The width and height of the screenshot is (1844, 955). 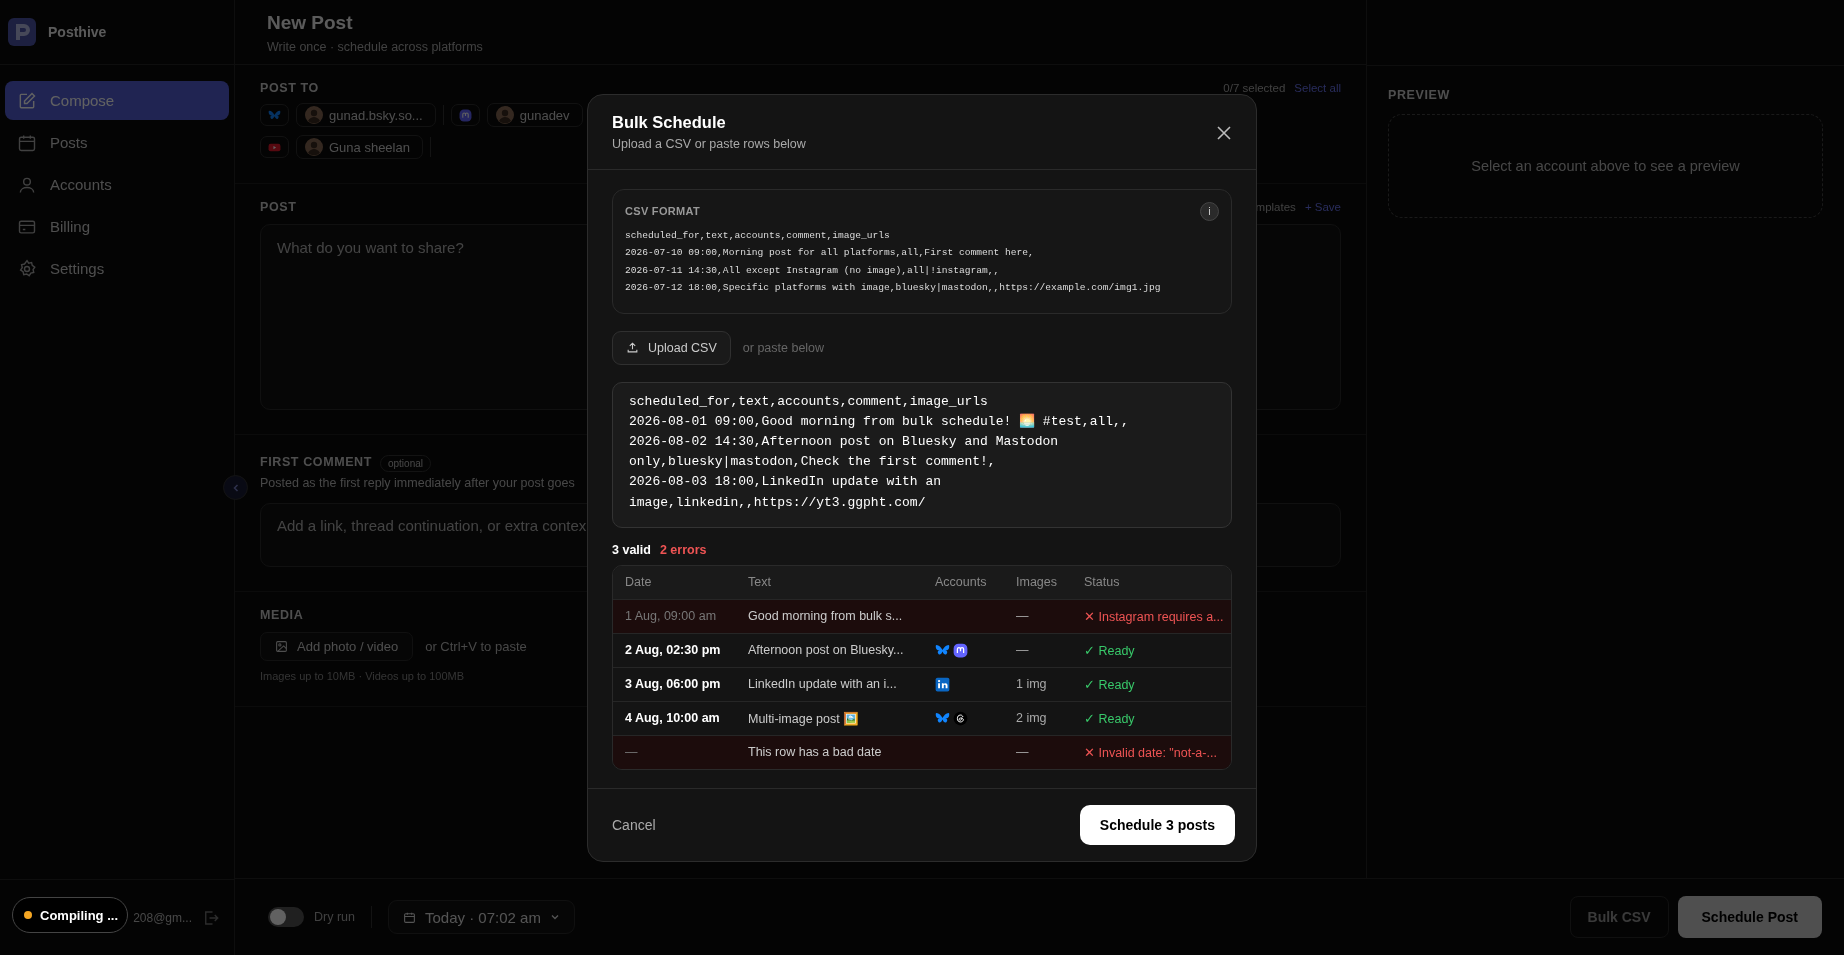 What do you see at coordinates (815, 752) in the screenshot?
I see `table-cell: This row has a bad date` at bounding box center [815, 752].